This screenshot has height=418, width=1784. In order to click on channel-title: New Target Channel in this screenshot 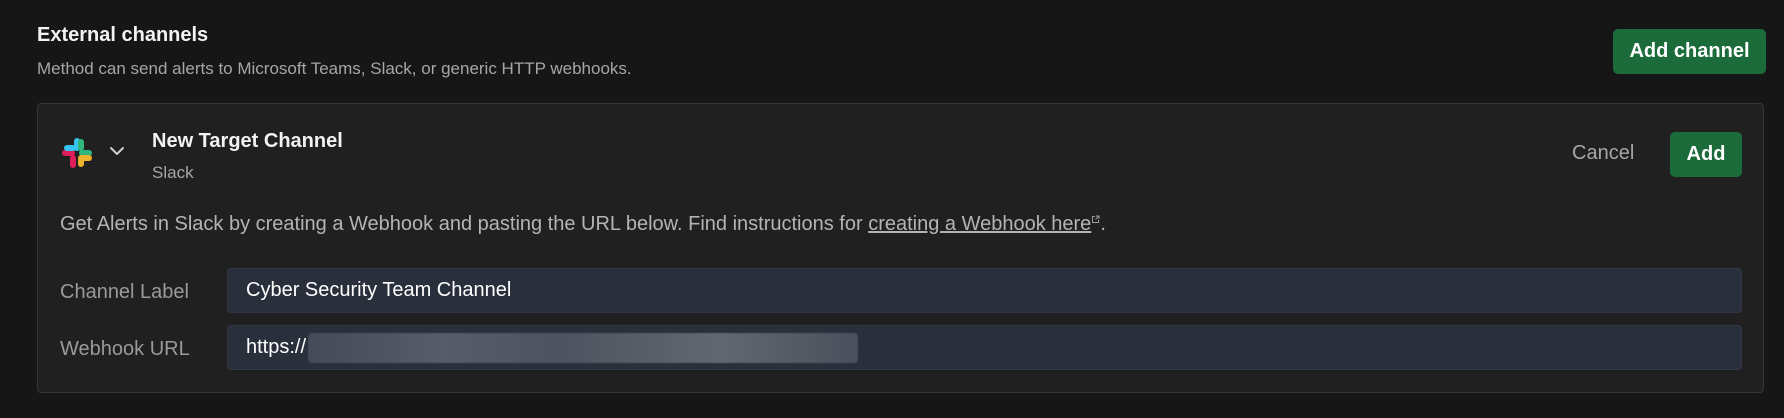, I will do `click(247, 141)`.